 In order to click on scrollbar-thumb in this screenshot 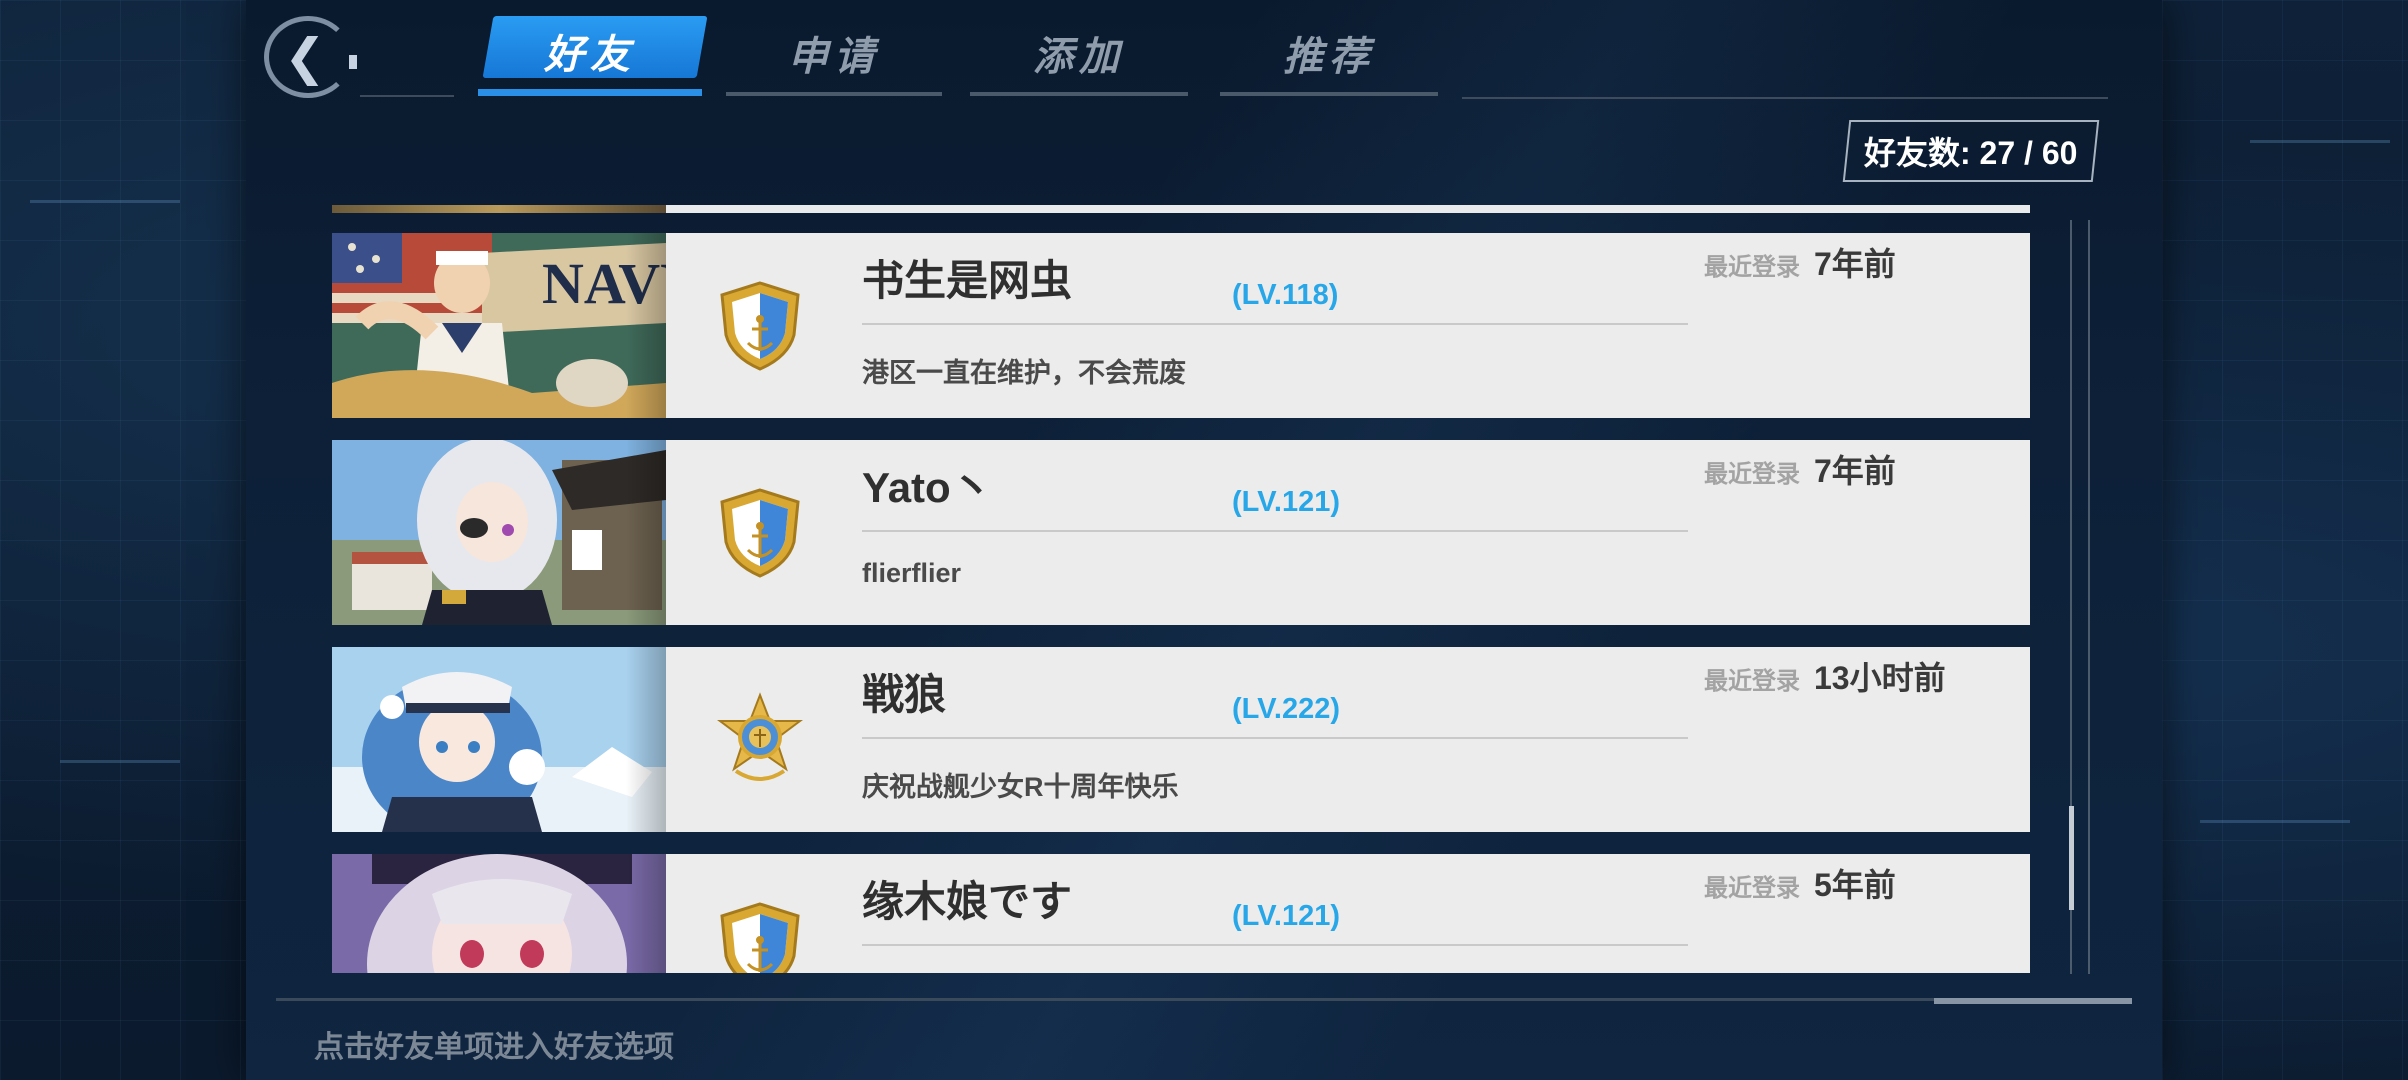, I will do `click(2071, 858)`.